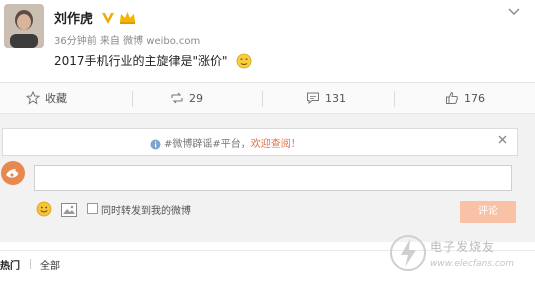  I want to click on tab-hot: 热门, so click(10, 264).